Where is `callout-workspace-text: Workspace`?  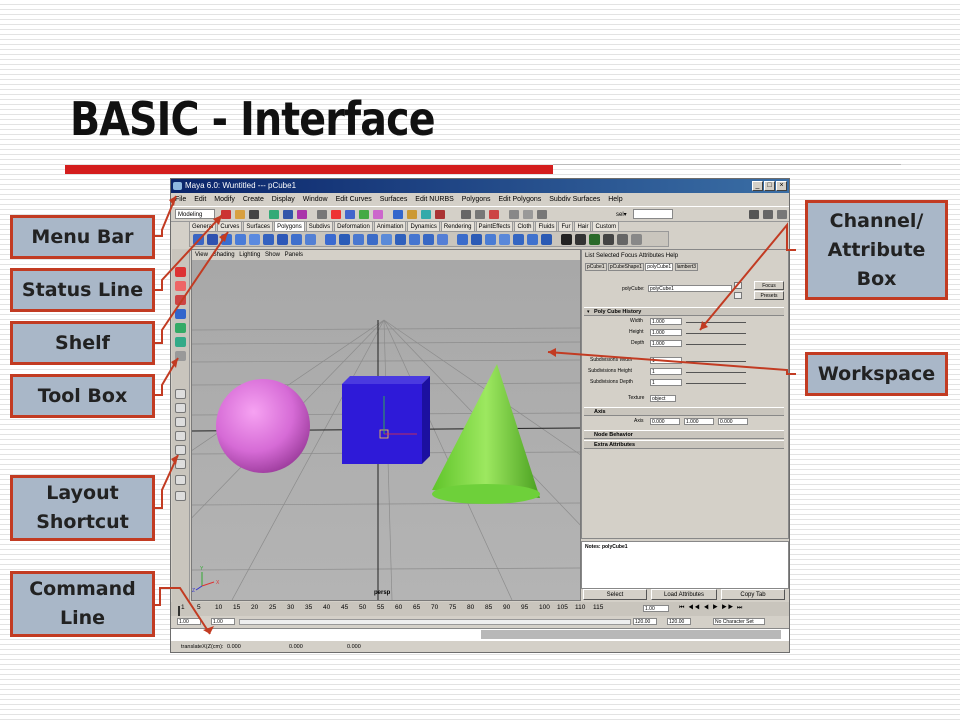
callout-workspace-text: Workspace is located at coordinates (876, 373).